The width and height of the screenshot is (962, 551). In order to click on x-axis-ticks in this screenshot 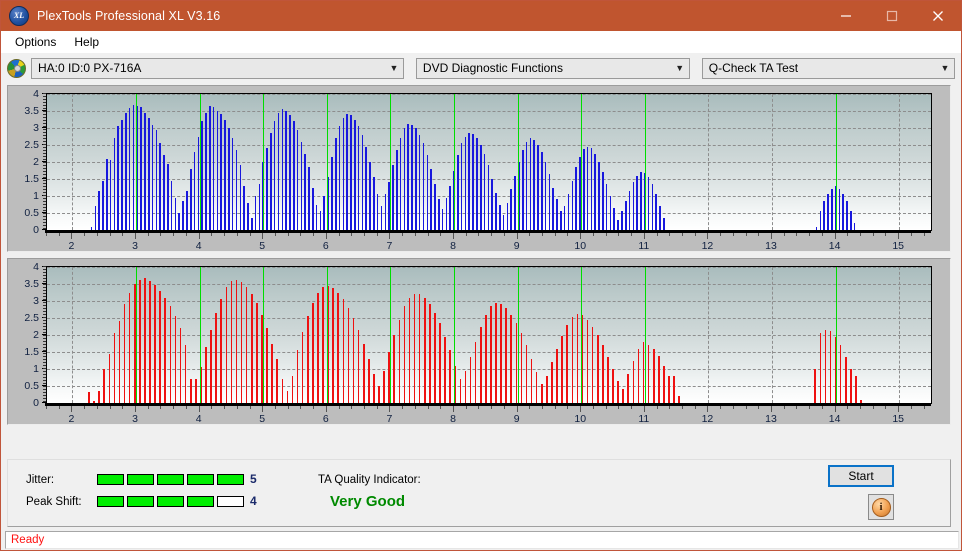, I will do `click(488, 236)`.